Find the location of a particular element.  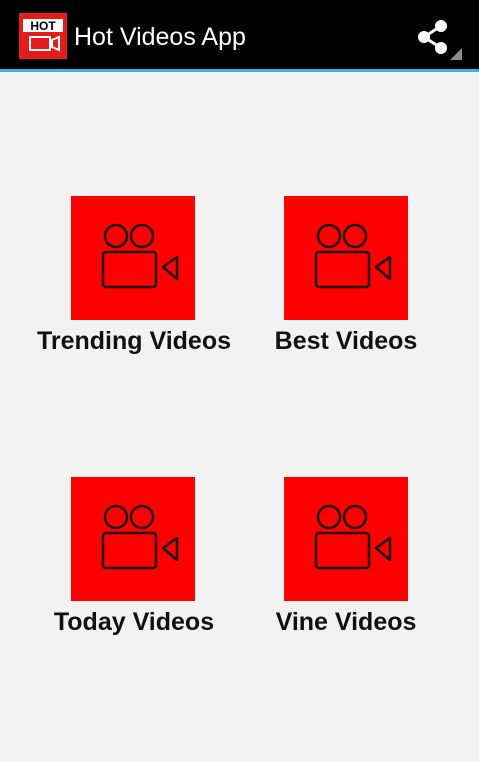

overflow-indicator-icon is located at coordinates (456, 54).